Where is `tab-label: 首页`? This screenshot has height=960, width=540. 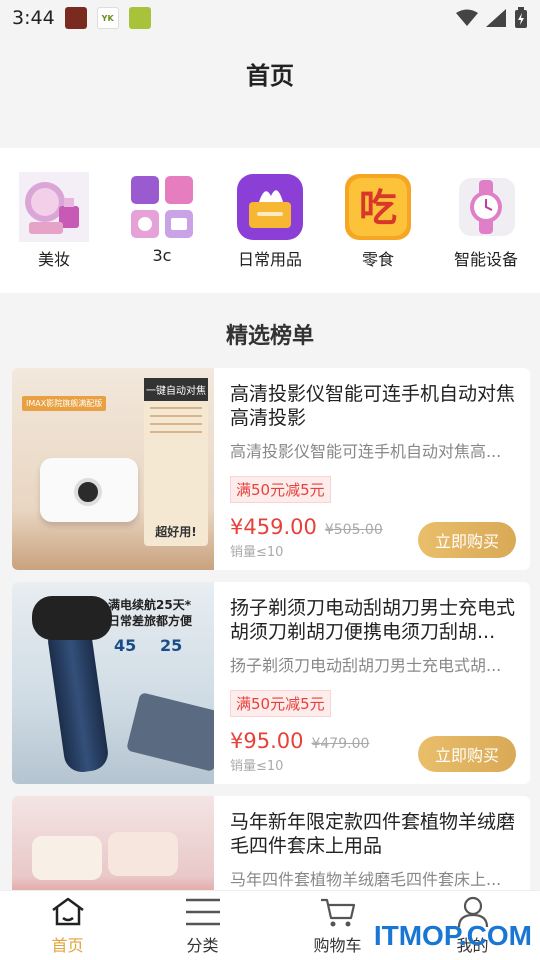
tab-label: 首页 is located at coordinates (67, 945).